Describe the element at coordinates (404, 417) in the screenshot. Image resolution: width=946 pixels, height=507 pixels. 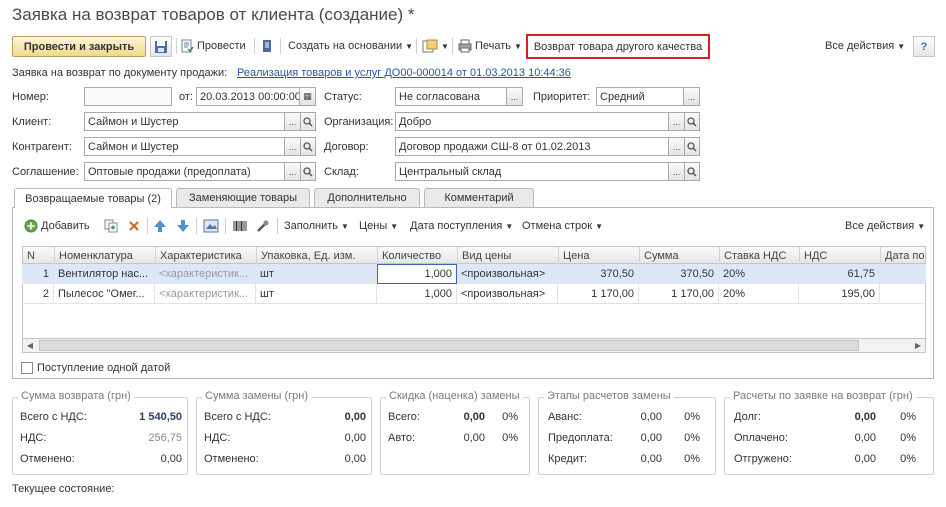
I see `discount-total-label: Всего:` at that location.